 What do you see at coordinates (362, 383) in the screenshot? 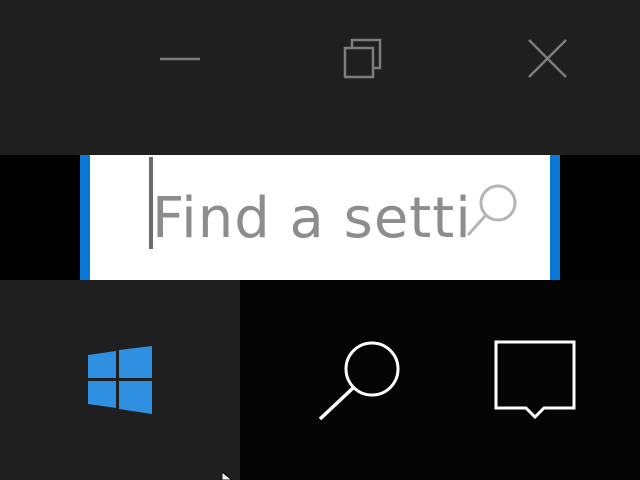
I see `taskbar-search-button` at bounding box center [362, 383].